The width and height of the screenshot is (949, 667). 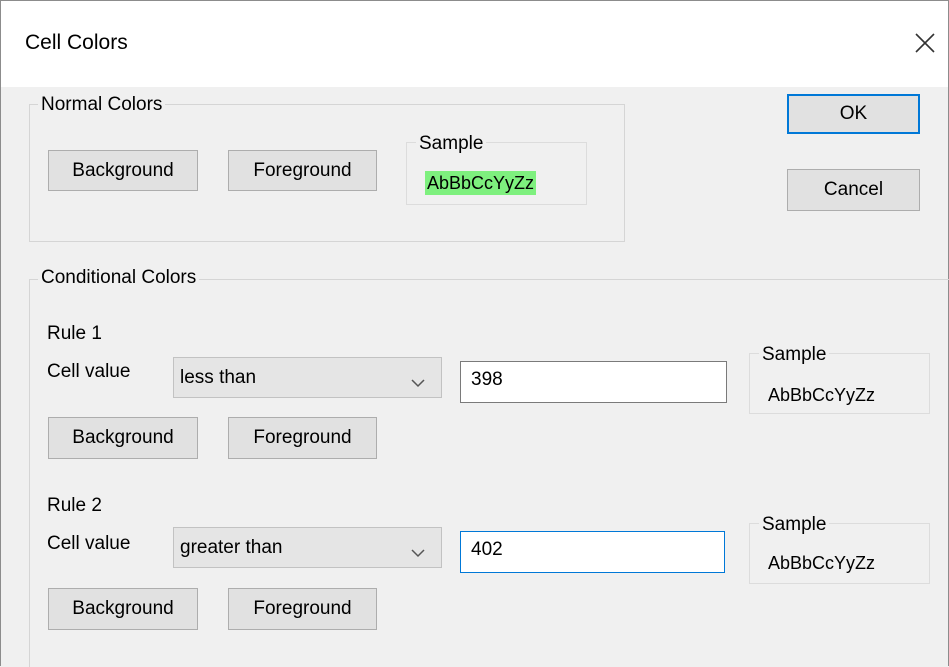 I want to click on normal-sample-text: AbBbCcYyZz, so click(x=481, y=183).